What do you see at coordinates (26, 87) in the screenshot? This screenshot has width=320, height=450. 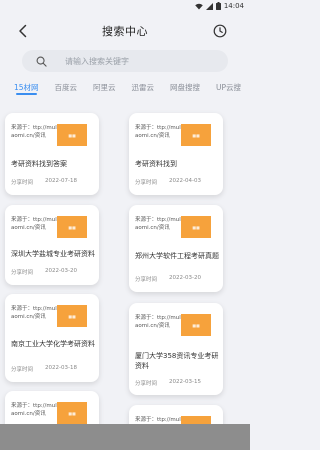 I see `tab-15cai: 15材网` at bounding box center [26, 87].